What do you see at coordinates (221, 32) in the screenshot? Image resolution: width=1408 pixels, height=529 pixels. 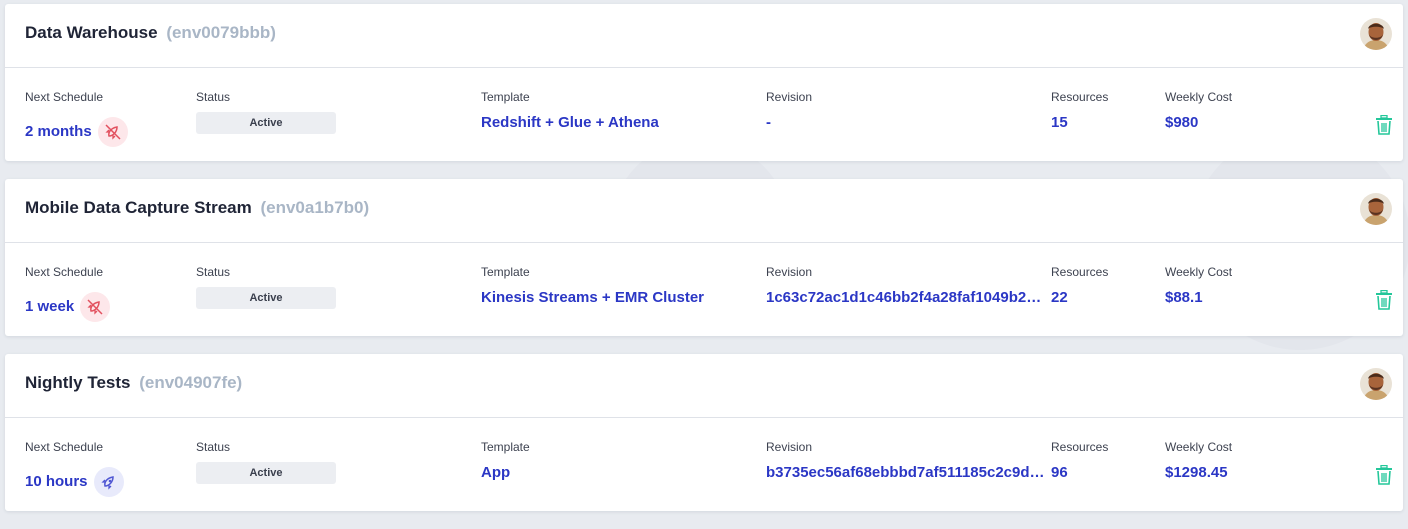 I see `environment-id: (env0079bbb)` at bounding box center [221, 32].